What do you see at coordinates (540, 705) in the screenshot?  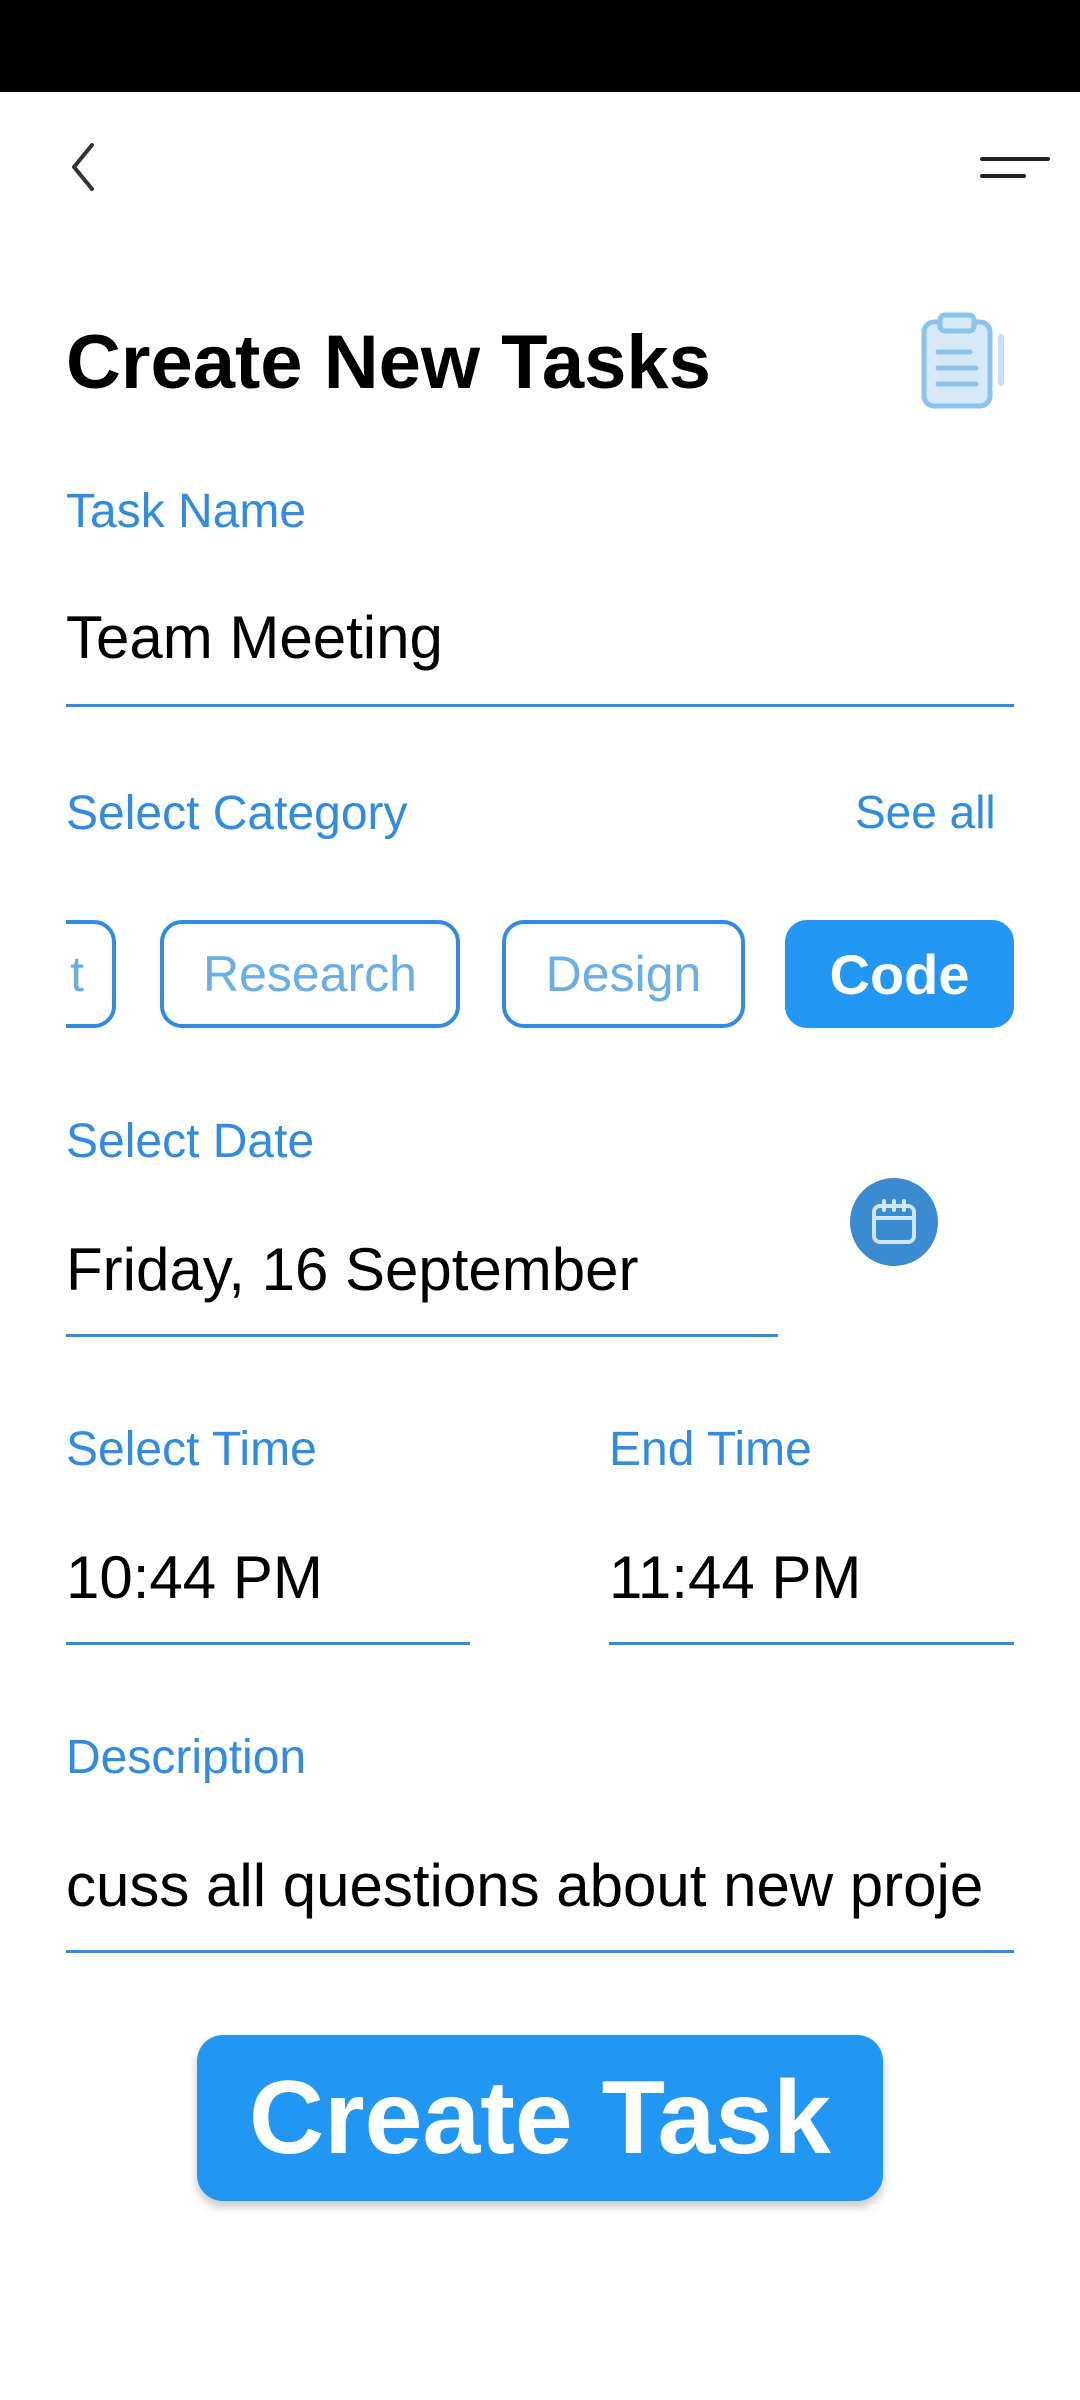 I see `task-name-underline` at bounding box center [540, 705].